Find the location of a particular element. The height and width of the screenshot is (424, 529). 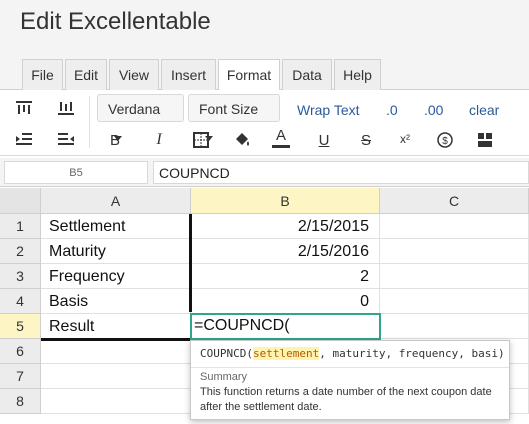

row-header: 7 is located at coordinates (20, 376).